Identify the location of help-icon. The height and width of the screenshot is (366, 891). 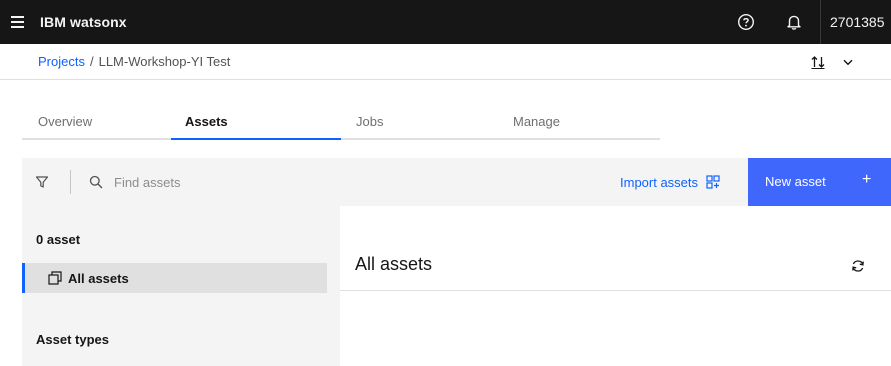
(746, 22).